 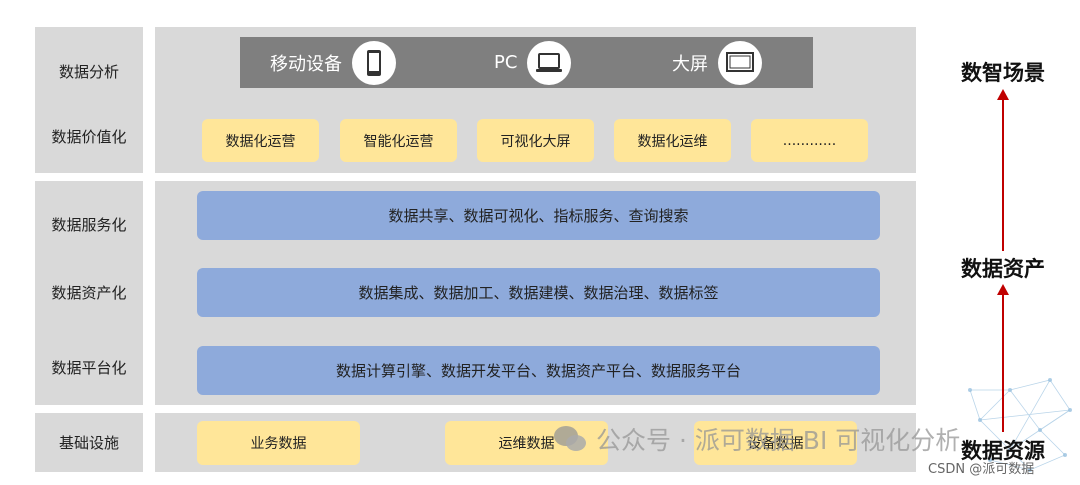 I want to click on label-data-analysis: 数据分析, so click(x=88, y=72).